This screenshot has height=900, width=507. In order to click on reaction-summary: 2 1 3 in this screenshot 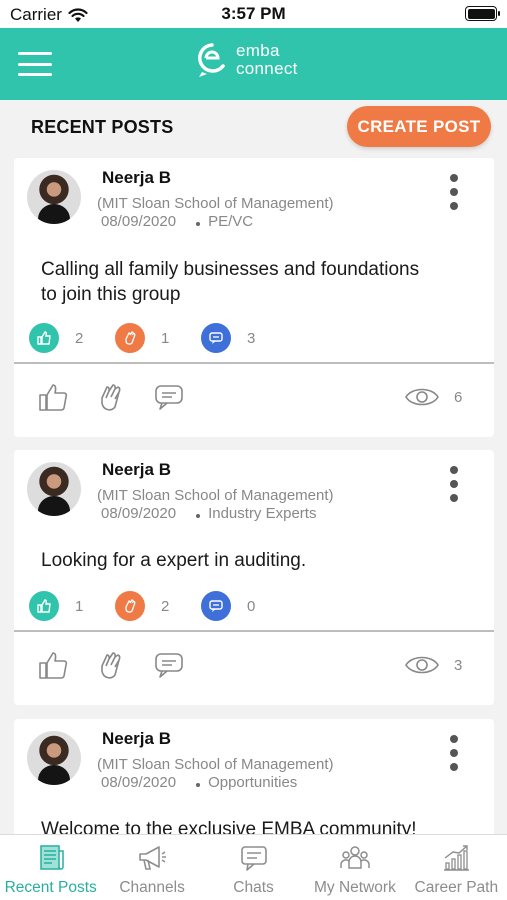, I will do `click(158, 338)`.